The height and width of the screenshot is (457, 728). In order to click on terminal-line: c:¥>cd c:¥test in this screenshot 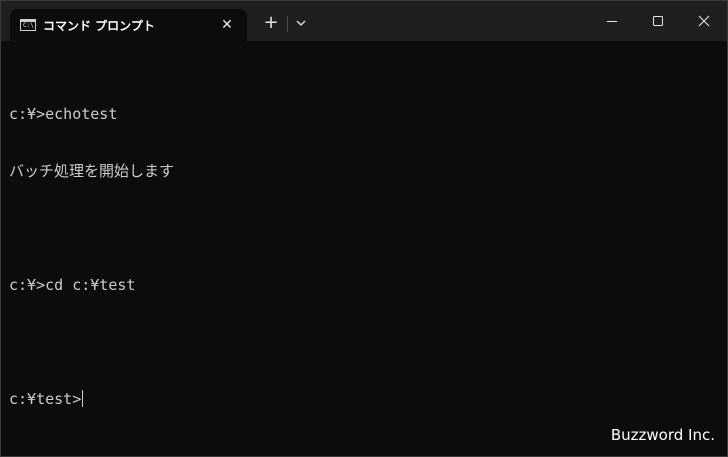, I will do `click(72, 285)`.